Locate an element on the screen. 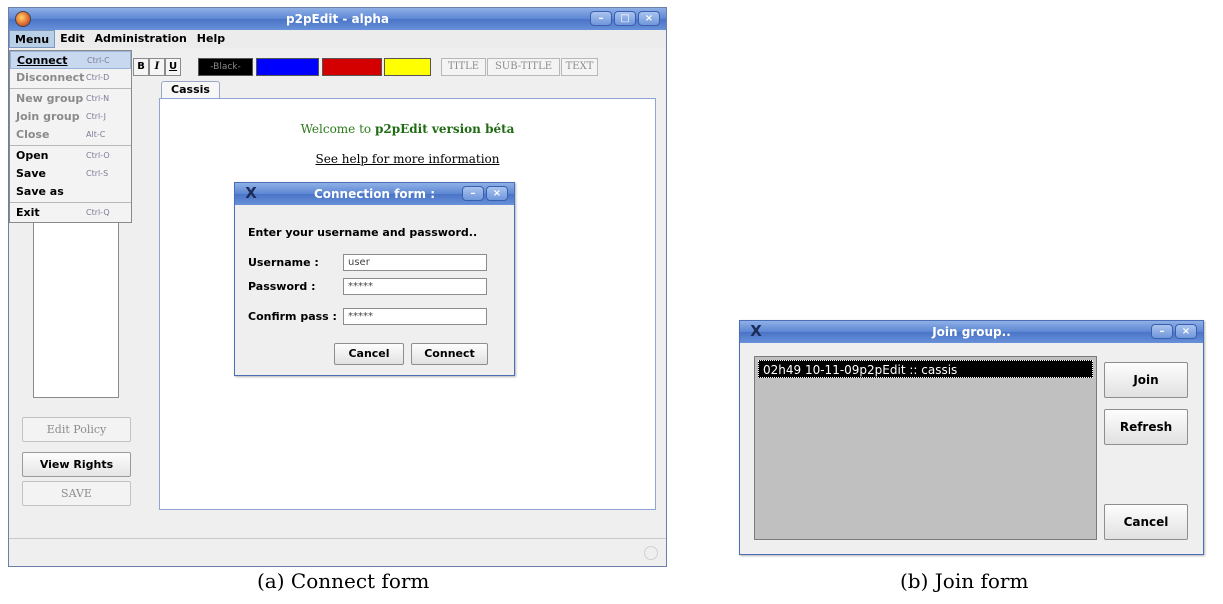  color-red-button is located at coordinates (352, 67).